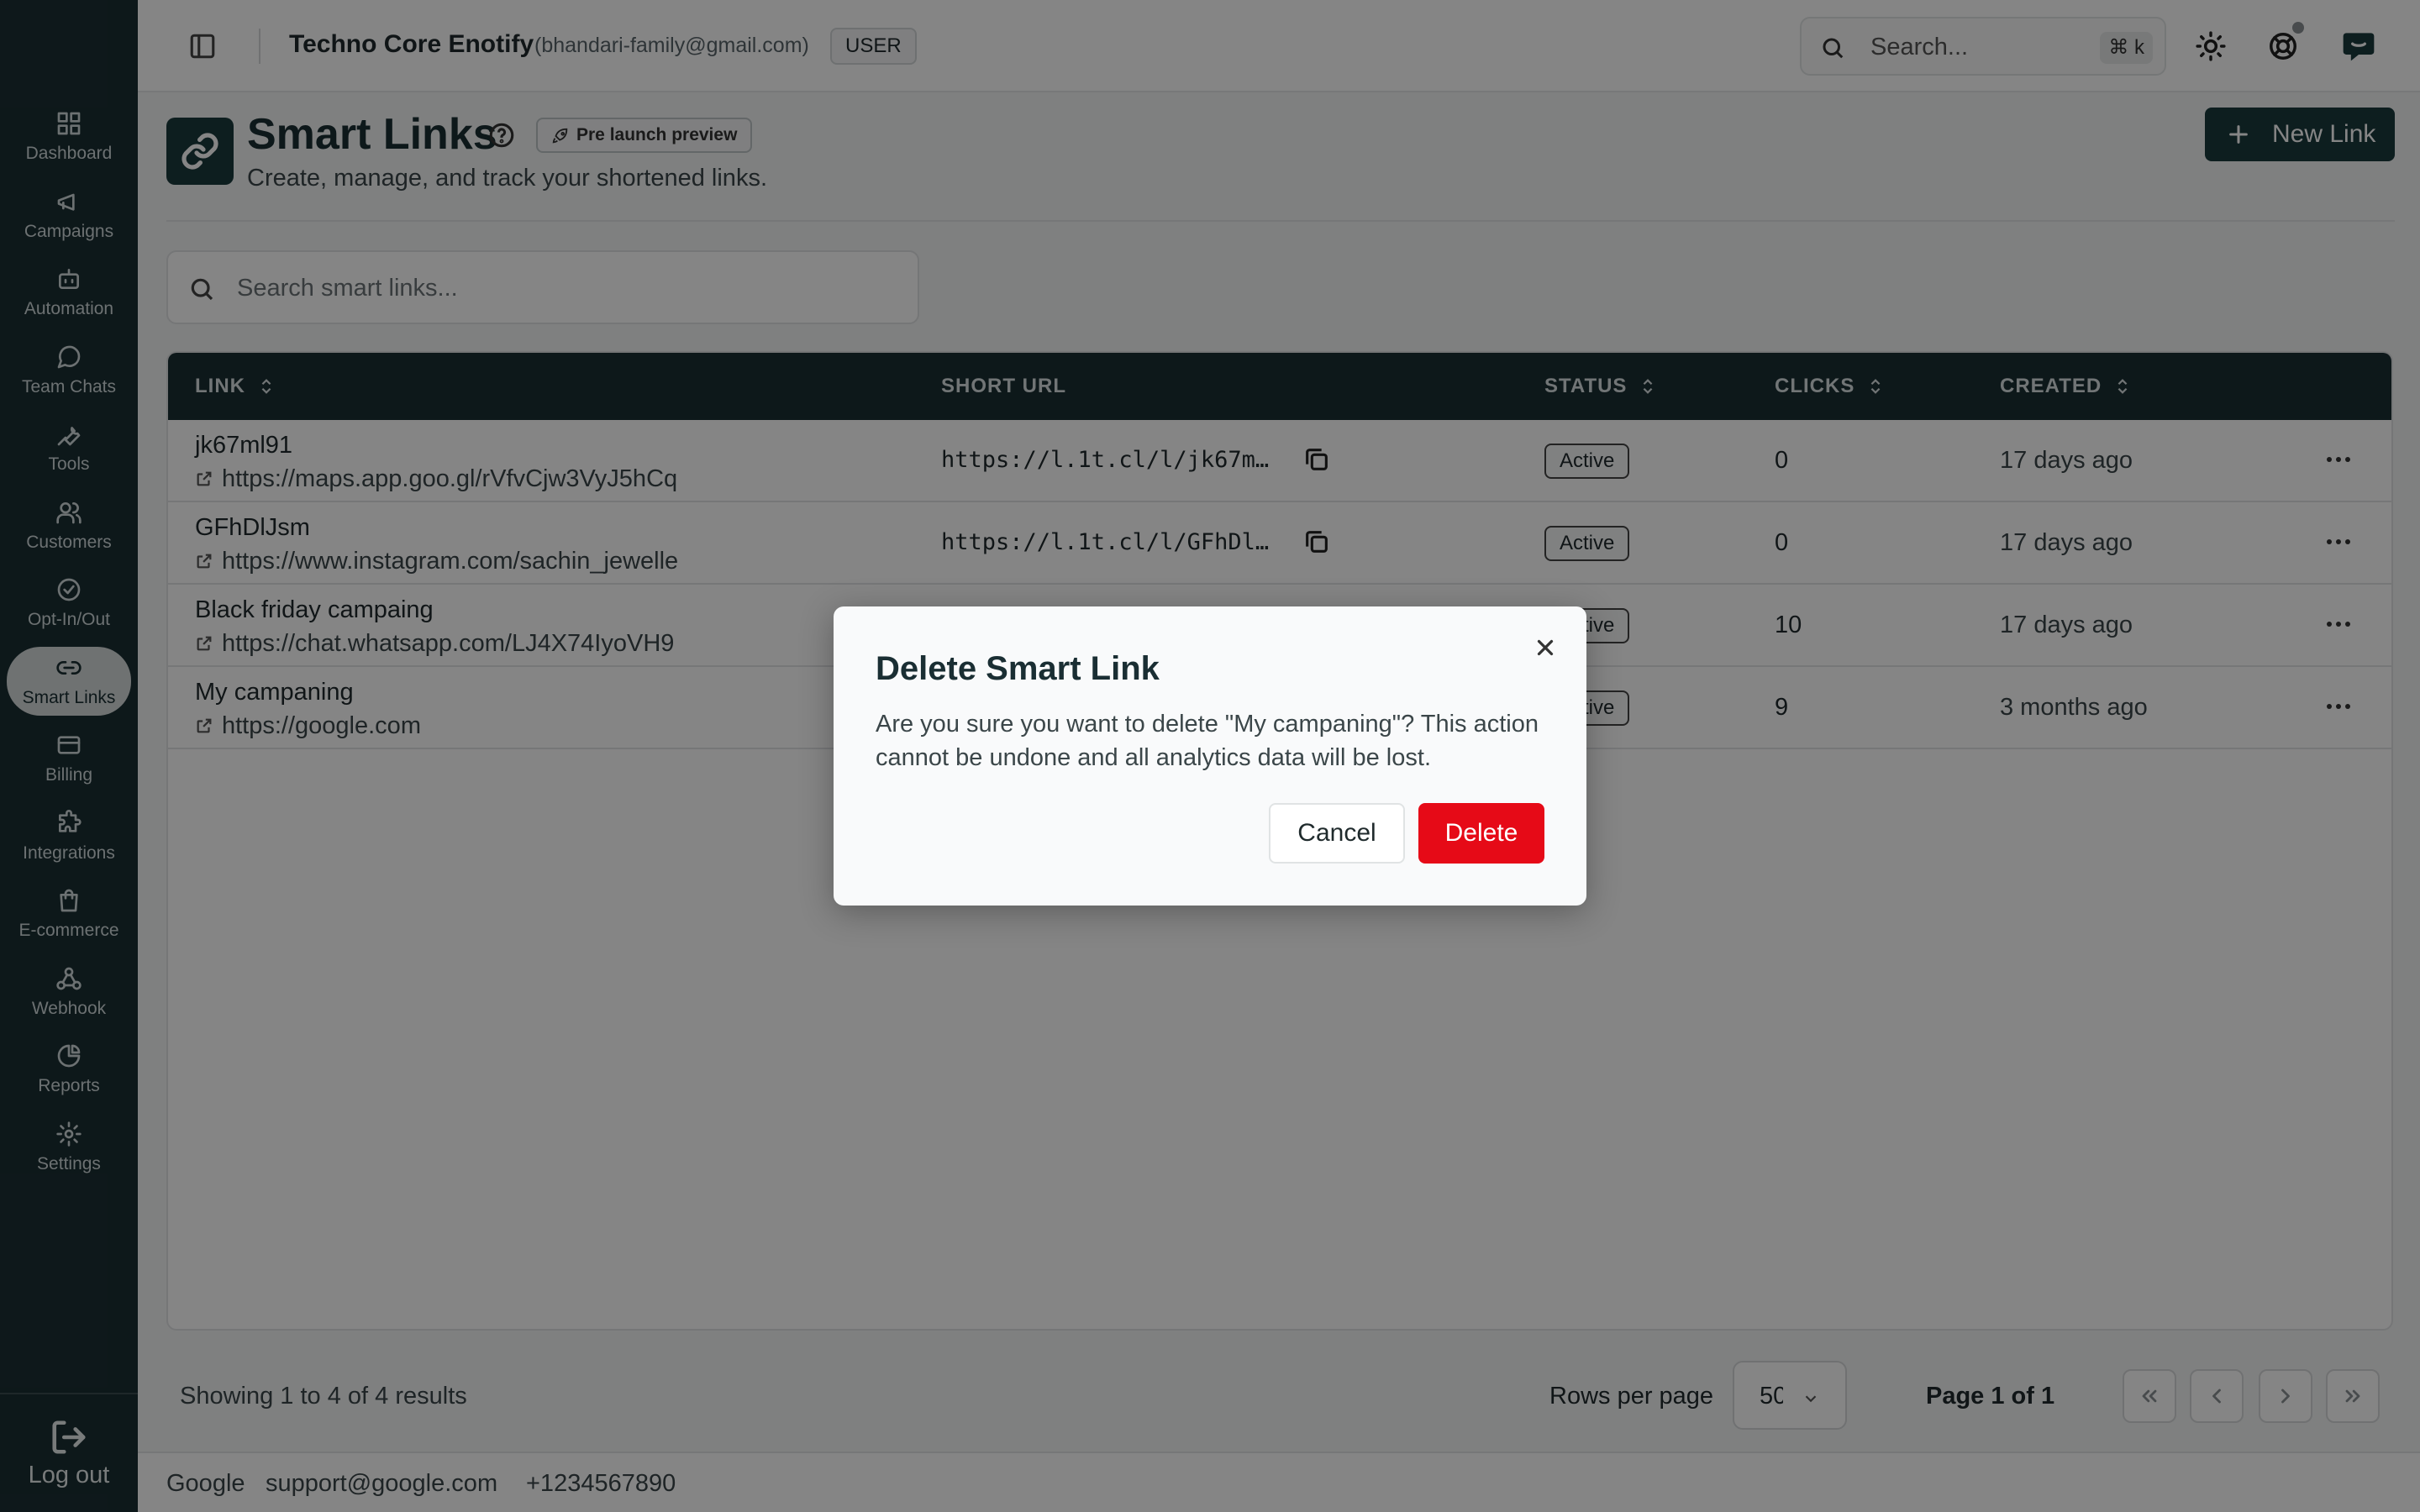 The width and height of the screenshot is (2420, 1512). I want to click on close-icon, so click(1545, 647).